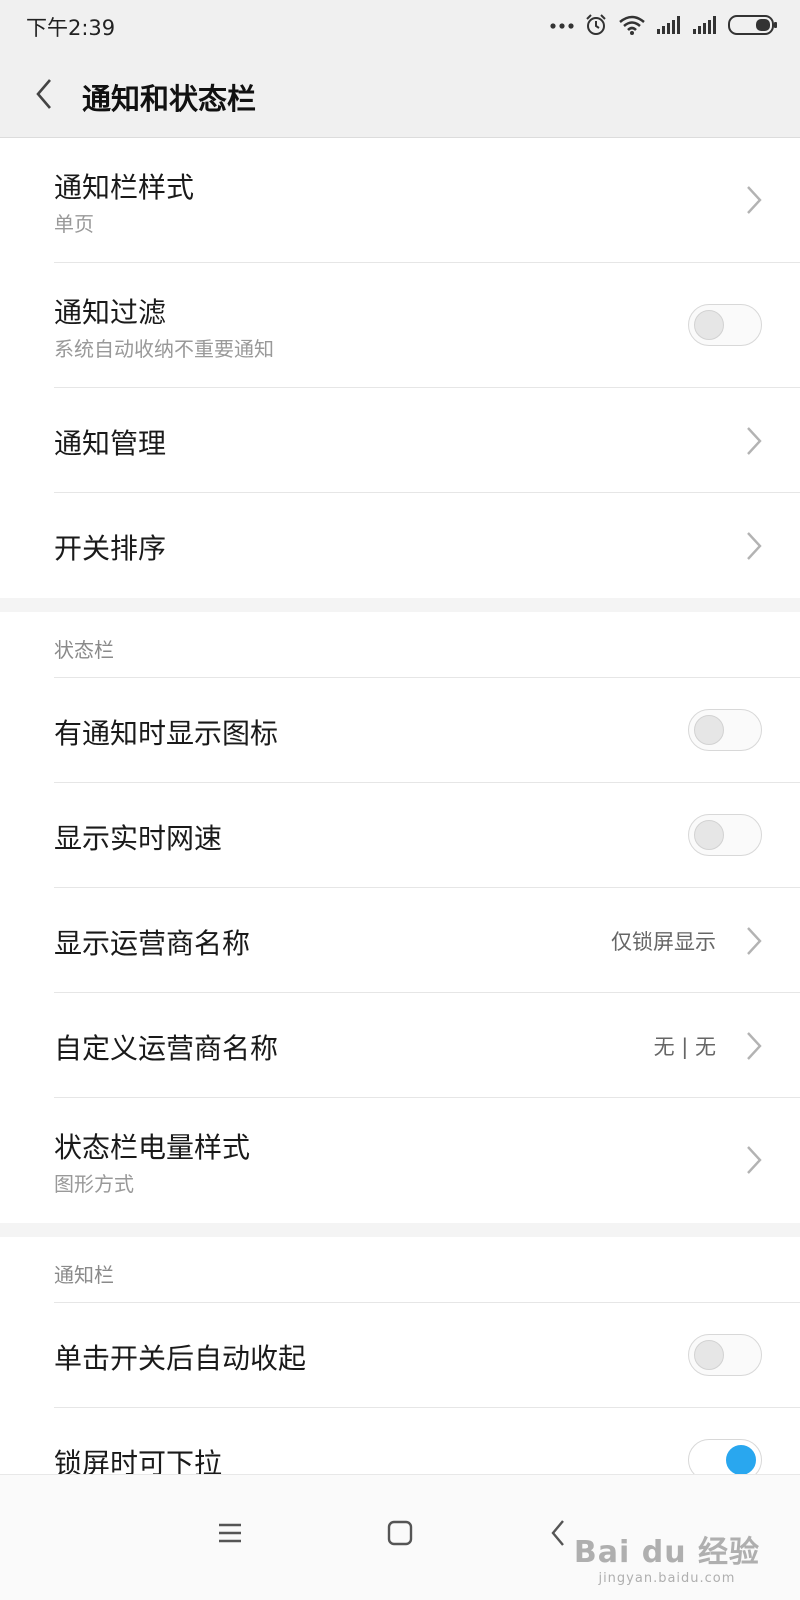 The height and width of the screenshot is (1600, 800). Describe the element at coordinates (152, 1147) in the screenshot. I see `row-title: 状态栏电量样式` at that location.